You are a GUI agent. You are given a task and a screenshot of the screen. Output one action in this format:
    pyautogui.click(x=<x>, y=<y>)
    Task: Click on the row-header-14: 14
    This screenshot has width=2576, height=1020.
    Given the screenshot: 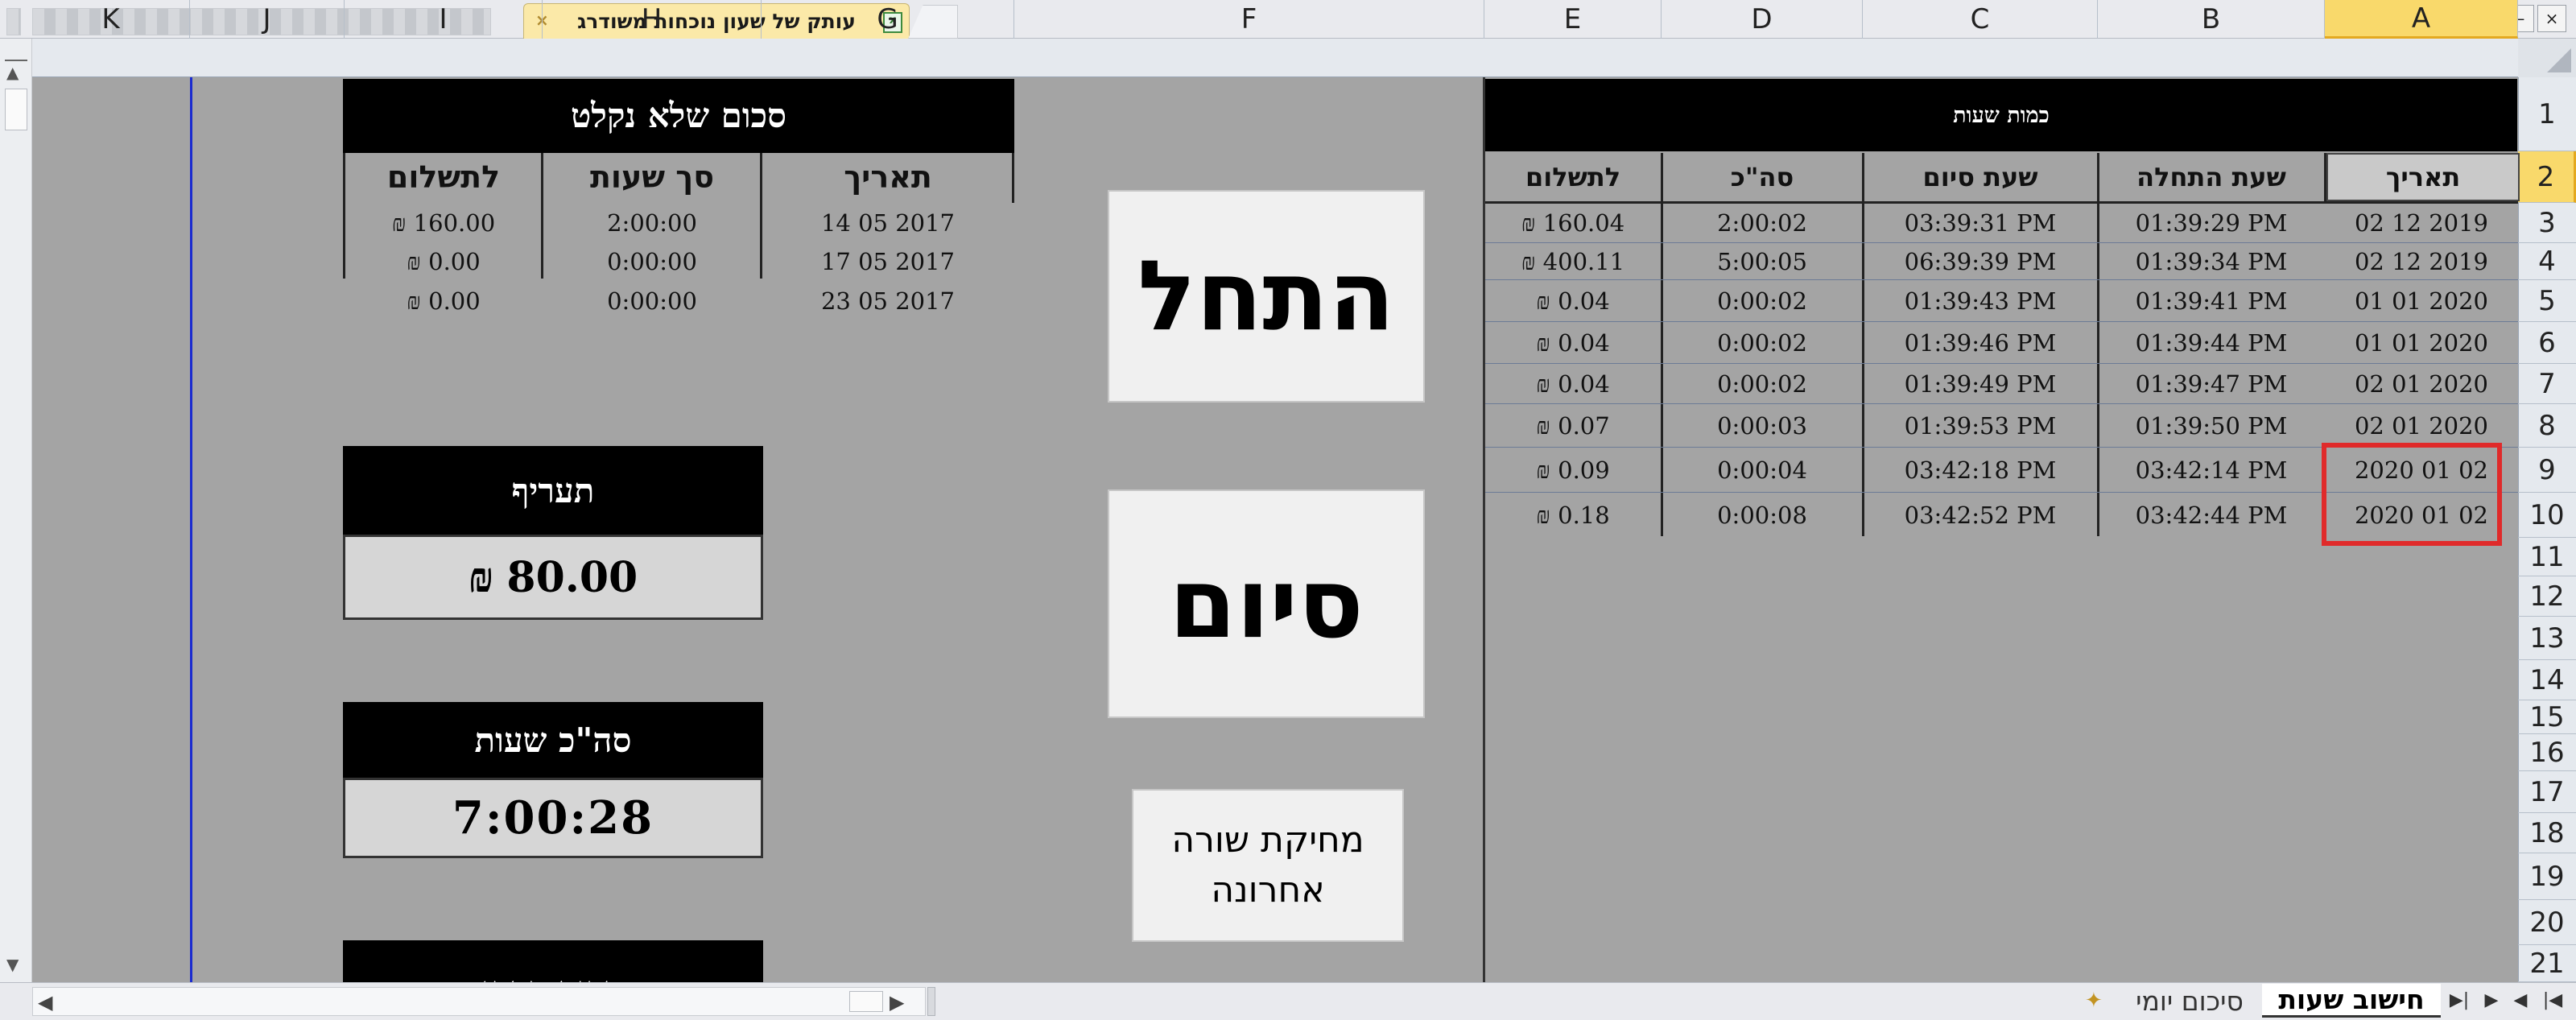 What is the action you would take?
    pyautogui.click(x=2547, y=680)
    